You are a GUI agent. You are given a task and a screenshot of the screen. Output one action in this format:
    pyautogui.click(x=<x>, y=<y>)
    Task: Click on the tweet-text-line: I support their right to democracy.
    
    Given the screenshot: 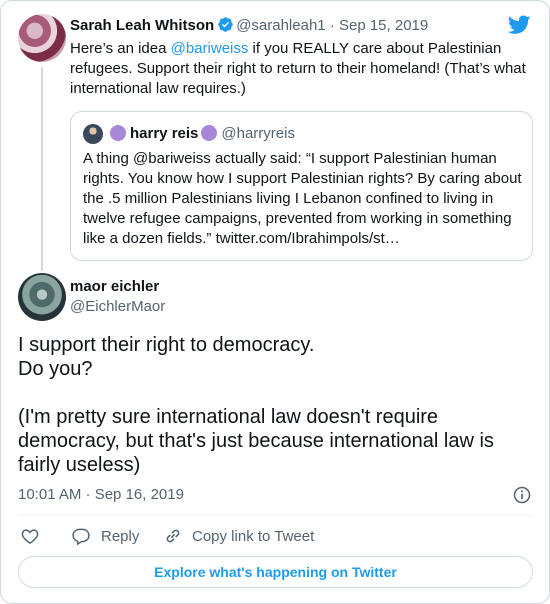 What is the action you would take?
    pyautogui.click(x=166, y=345)
    